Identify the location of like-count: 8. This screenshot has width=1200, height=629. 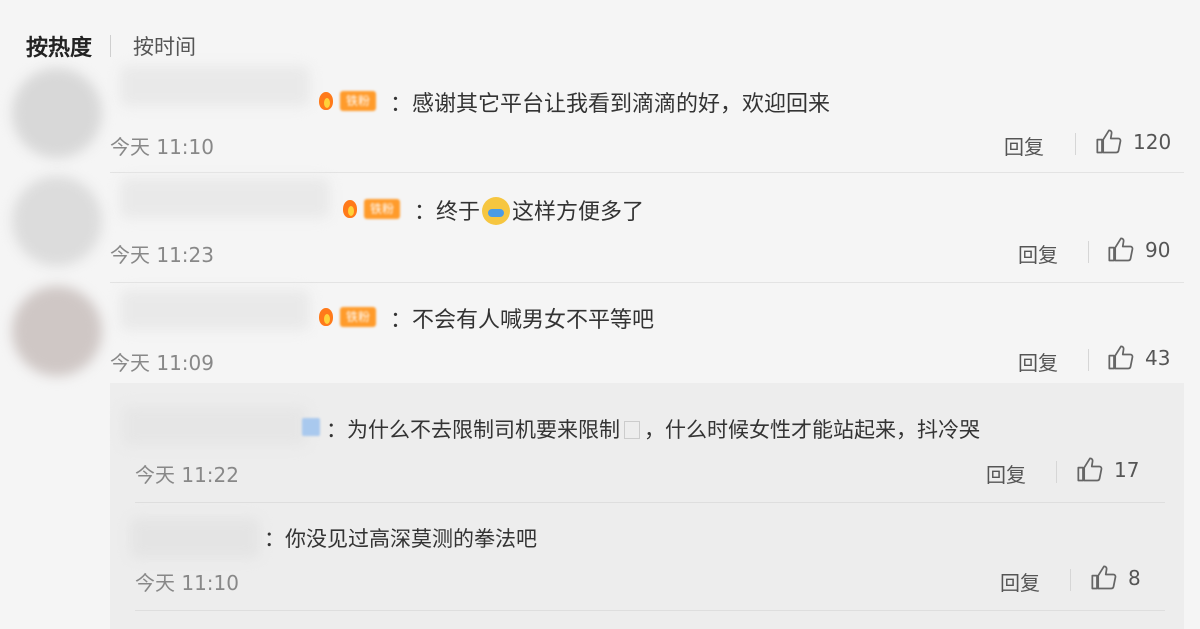
(1134, 578).